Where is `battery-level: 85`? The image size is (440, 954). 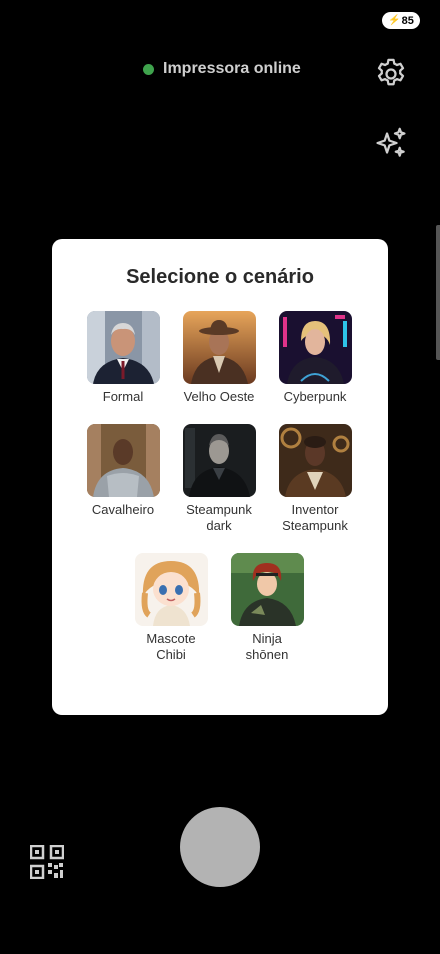 battery-level: 85 is located at coordinates (407, 20).